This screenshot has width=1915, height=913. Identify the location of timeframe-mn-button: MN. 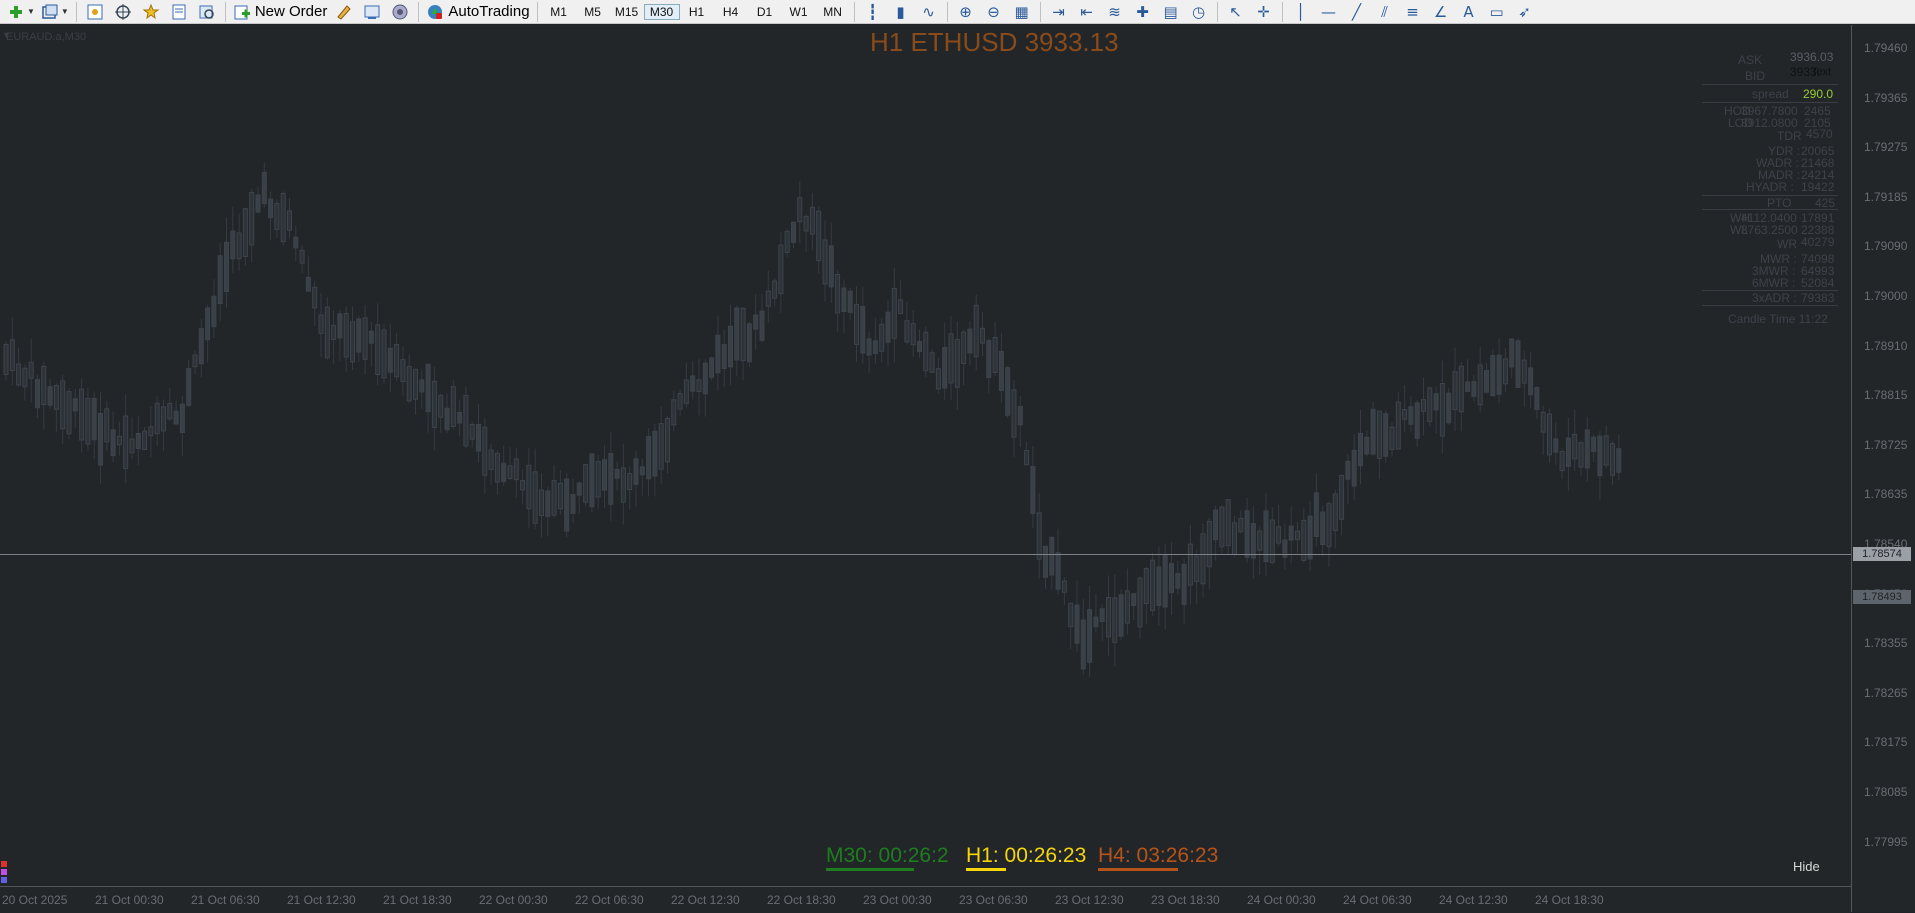
(833, 12).